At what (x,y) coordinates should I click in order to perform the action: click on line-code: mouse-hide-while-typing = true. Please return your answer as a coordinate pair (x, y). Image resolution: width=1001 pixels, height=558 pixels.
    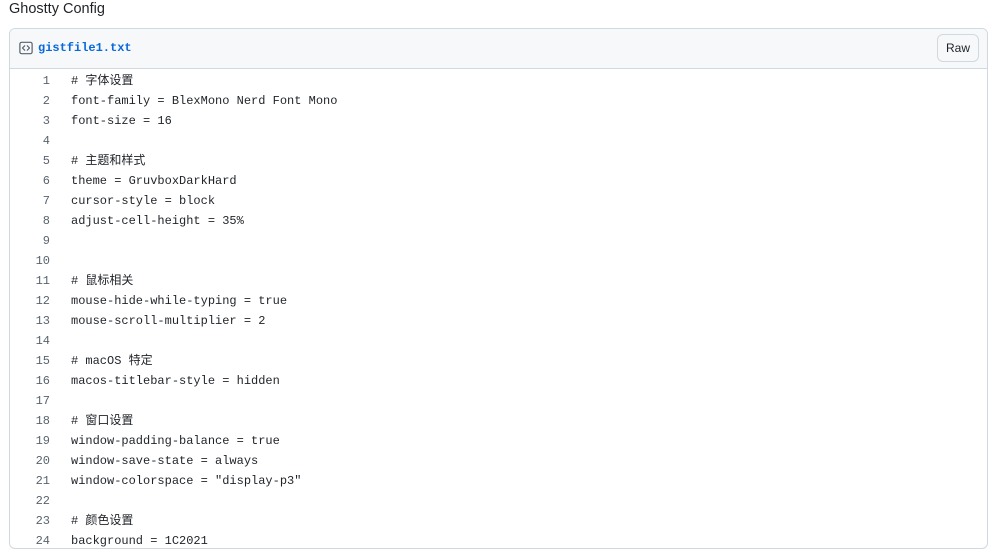
    Looking at the image, I should click on (179, 301).